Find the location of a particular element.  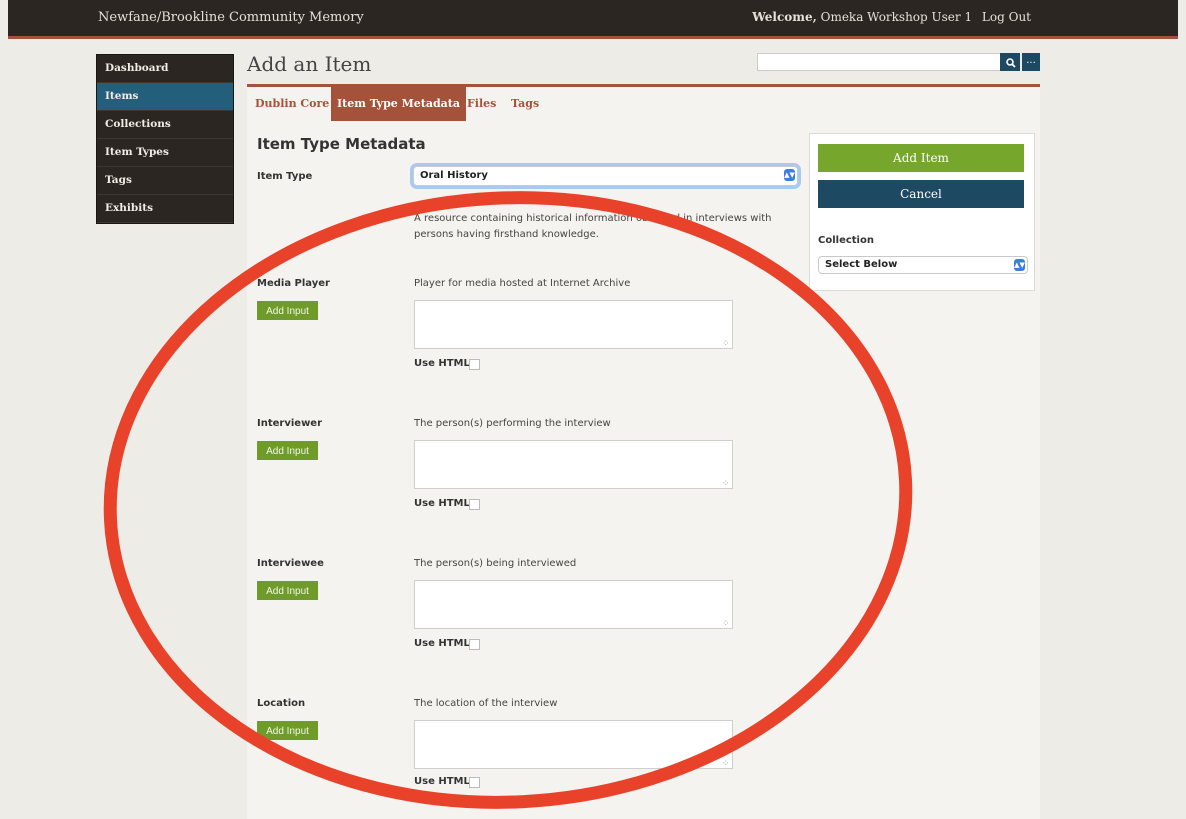

cancel-button: Cancel is located at coordinates (921, 194).